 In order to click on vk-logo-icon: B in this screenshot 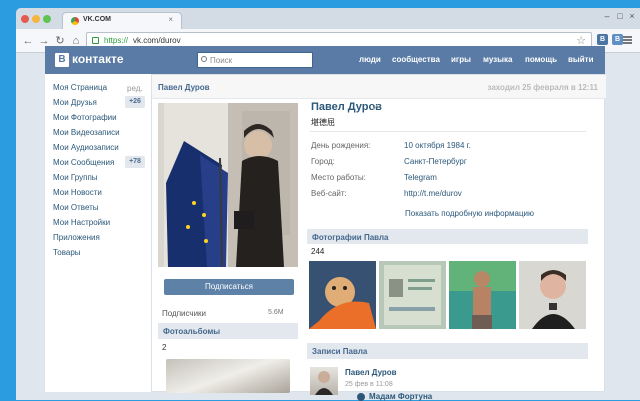, I will do `click(62, 60)`.